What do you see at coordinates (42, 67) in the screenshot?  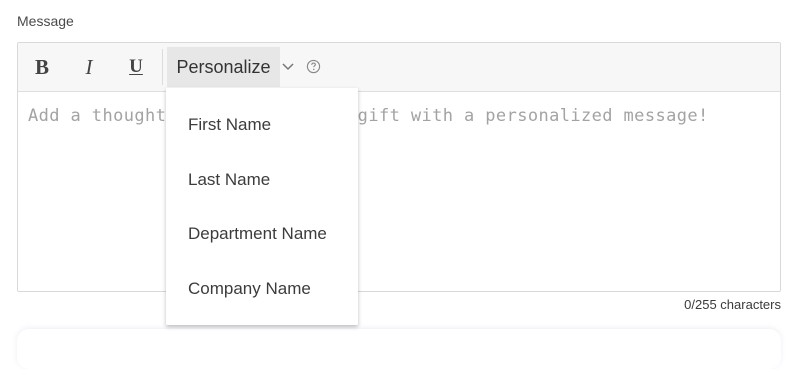 I see `bold-button: B` at bounding box center [42, 67].